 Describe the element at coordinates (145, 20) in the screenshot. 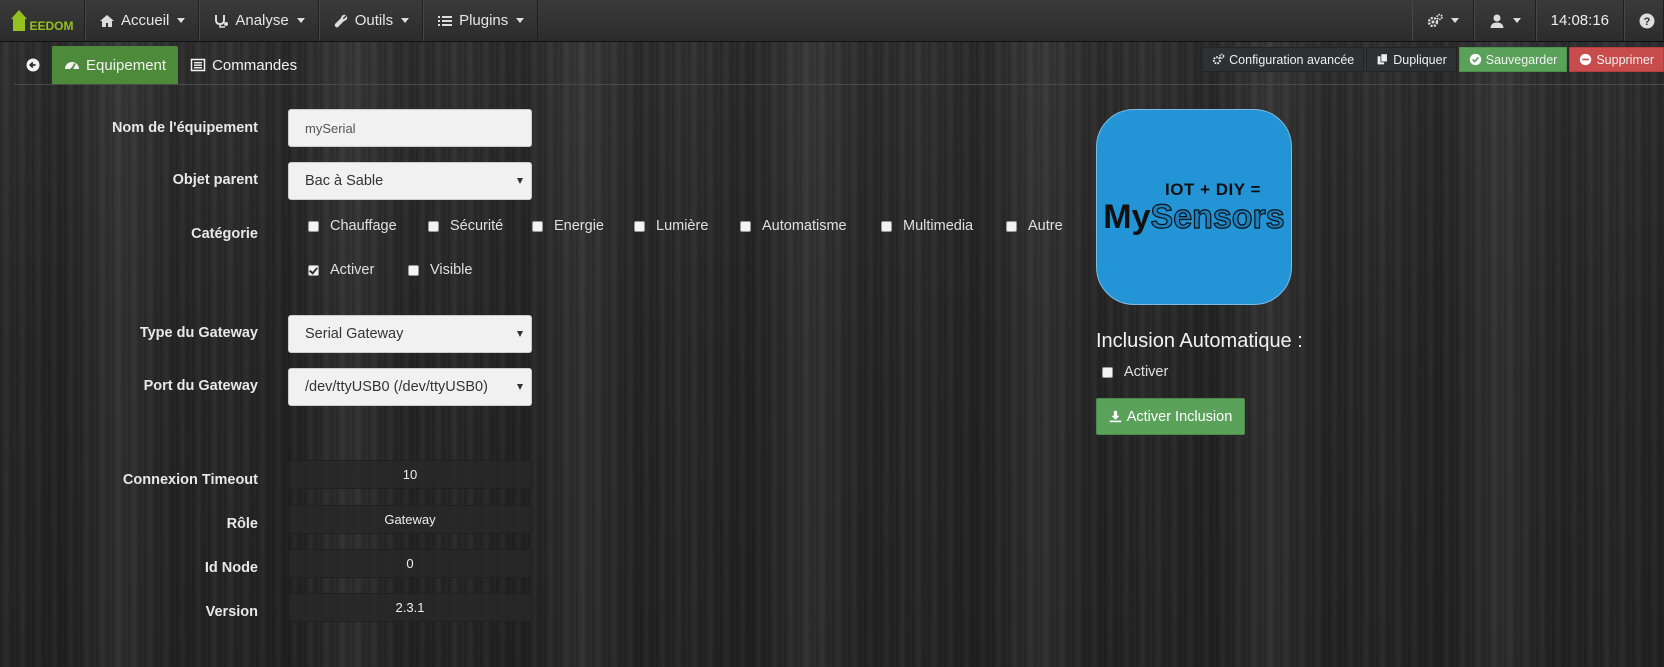

I see `nav-accueil-label: Accueil` at that location.